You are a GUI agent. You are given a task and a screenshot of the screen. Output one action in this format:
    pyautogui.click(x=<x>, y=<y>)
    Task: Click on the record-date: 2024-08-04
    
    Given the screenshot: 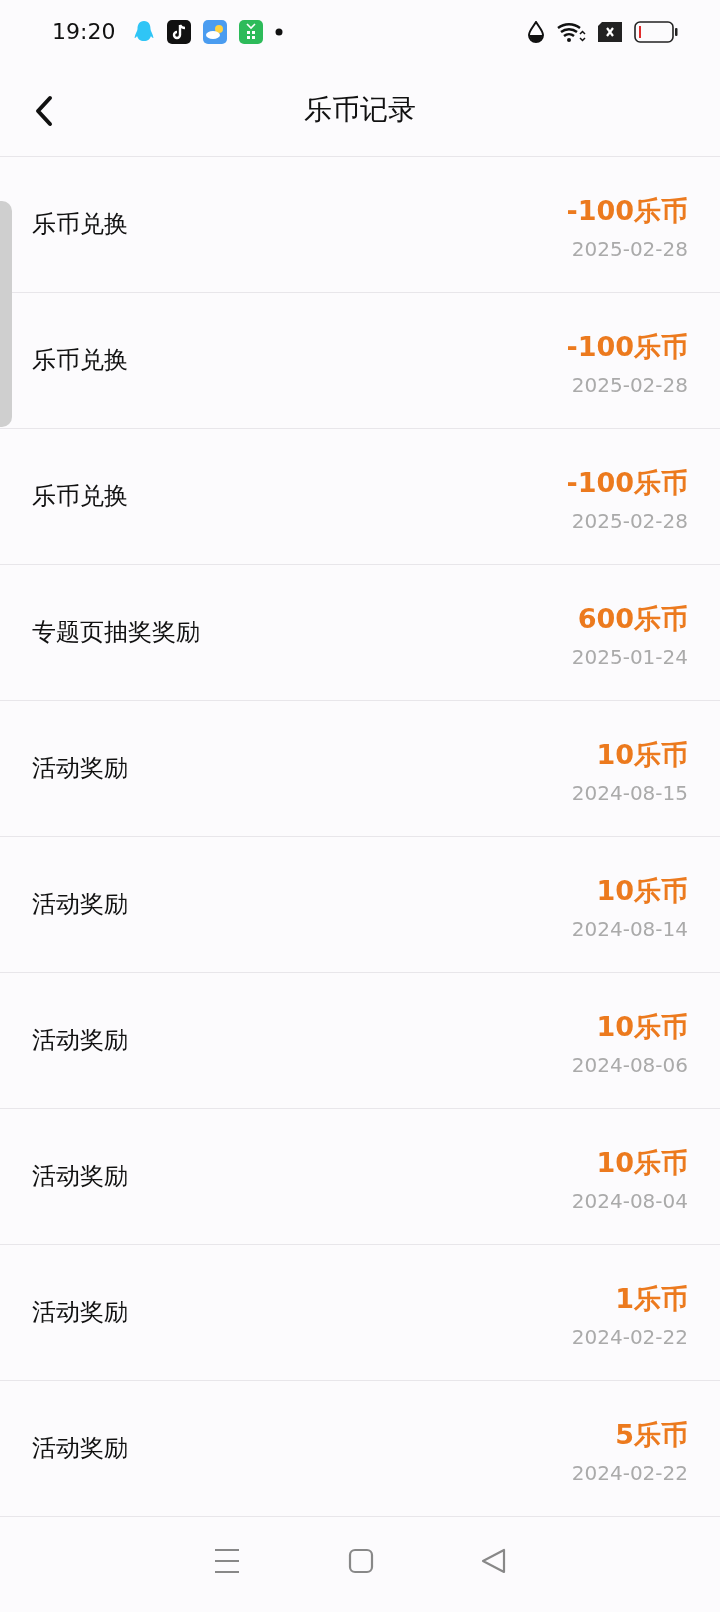 What is the action you would take?
    pyautogui.click(x=629, y=1201)
    